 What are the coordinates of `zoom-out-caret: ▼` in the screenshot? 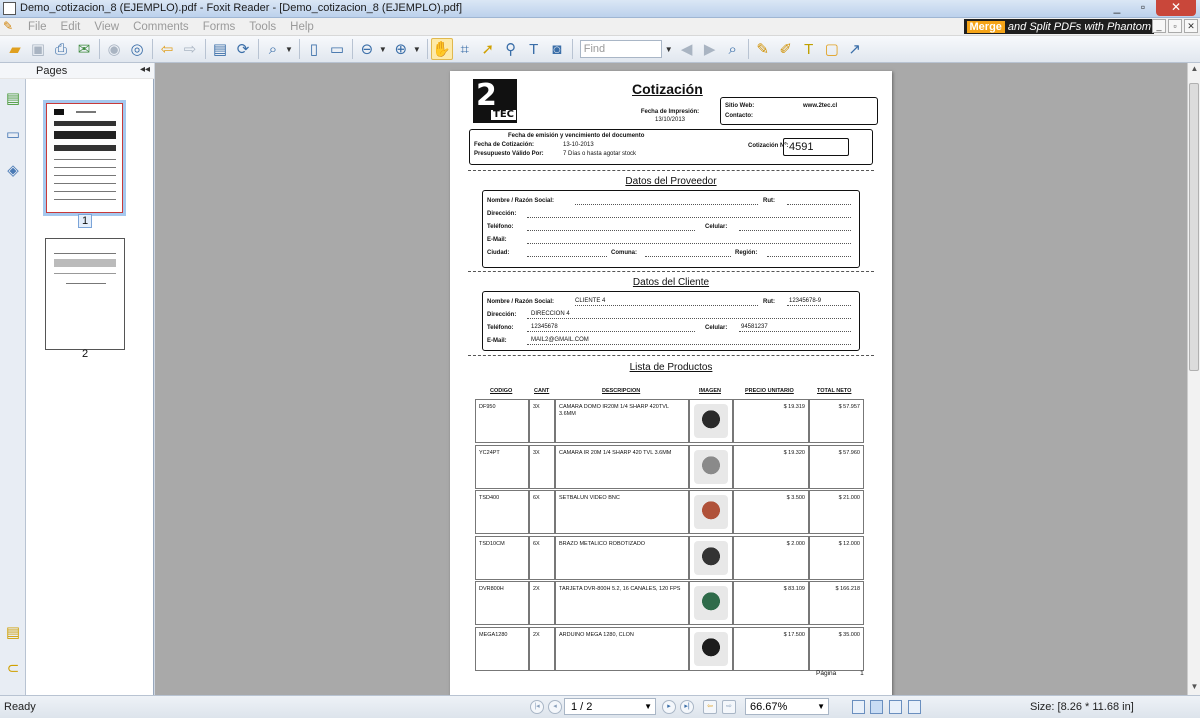 It's located at (383, 49).